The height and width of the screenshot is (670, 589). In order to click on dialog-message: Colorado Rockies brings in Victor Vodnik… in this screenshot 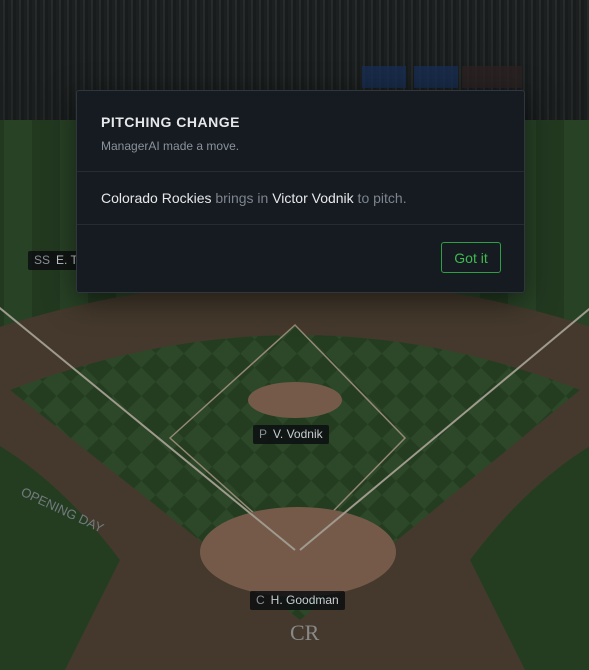, I will do `click(300, 198)`.